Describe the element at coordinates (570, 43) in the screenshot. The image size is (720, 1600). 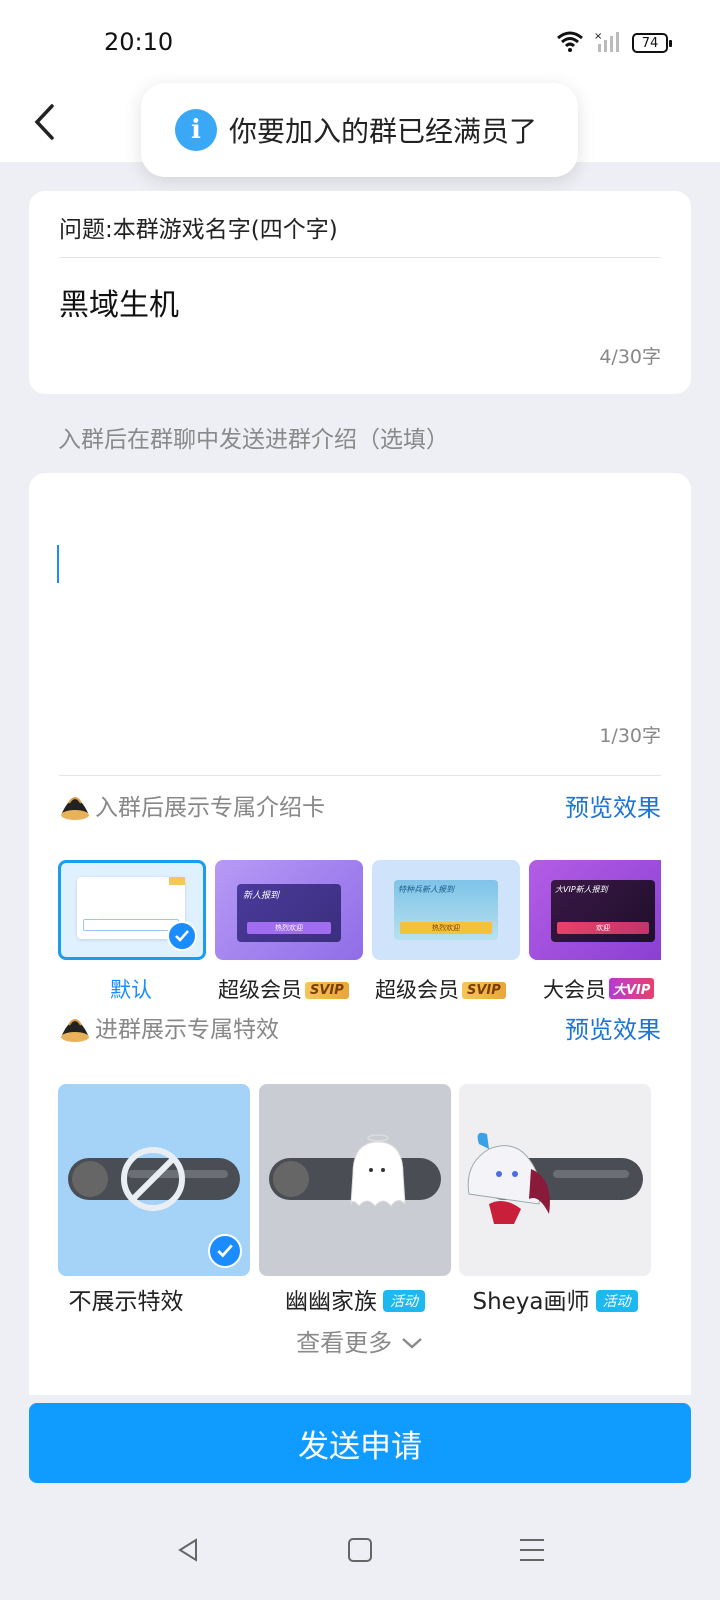
I see `wifi-icon` at that location.